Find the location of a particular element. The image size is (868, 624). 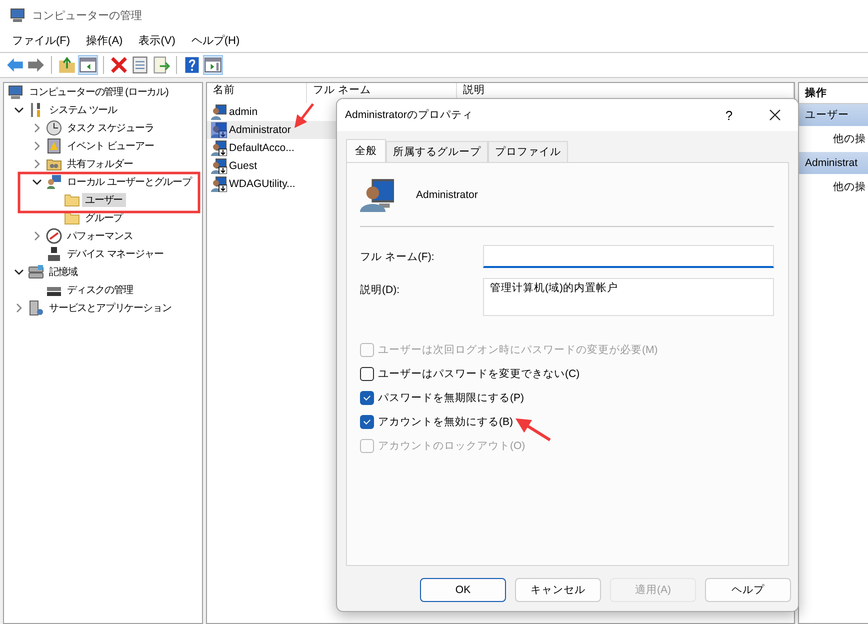

app-icon is located at coordinates (18, 15).